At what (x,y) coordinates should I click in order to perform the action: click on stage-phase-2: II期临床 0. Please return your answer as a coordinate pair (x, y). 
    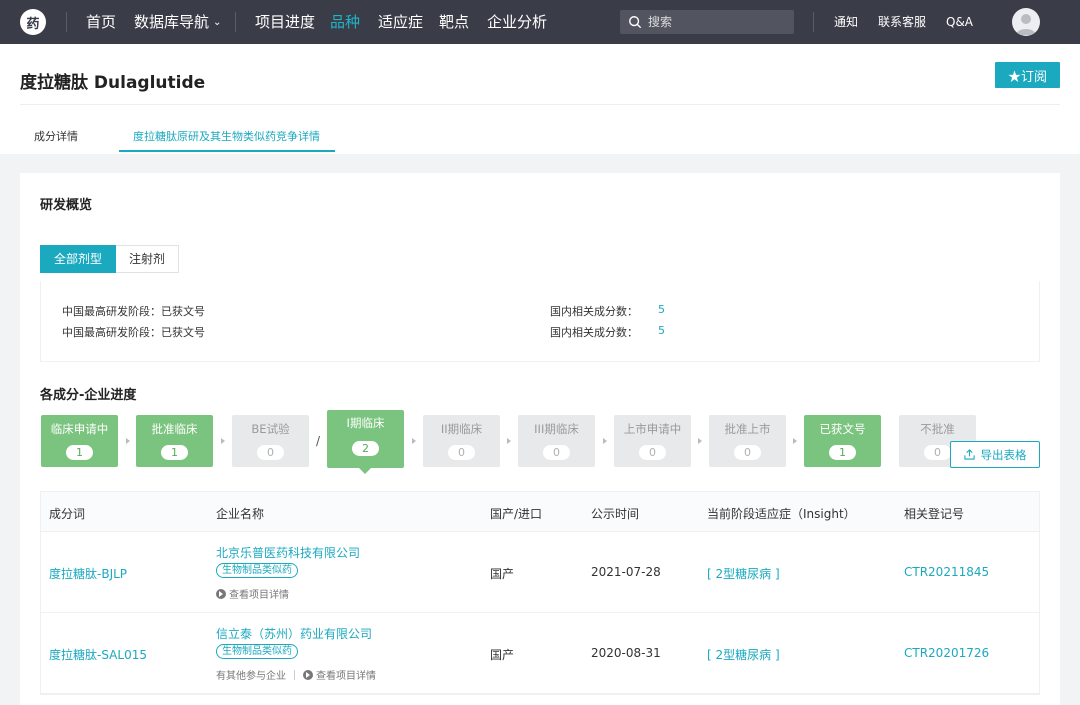
    Looking at the image, I should click on (461, 441).